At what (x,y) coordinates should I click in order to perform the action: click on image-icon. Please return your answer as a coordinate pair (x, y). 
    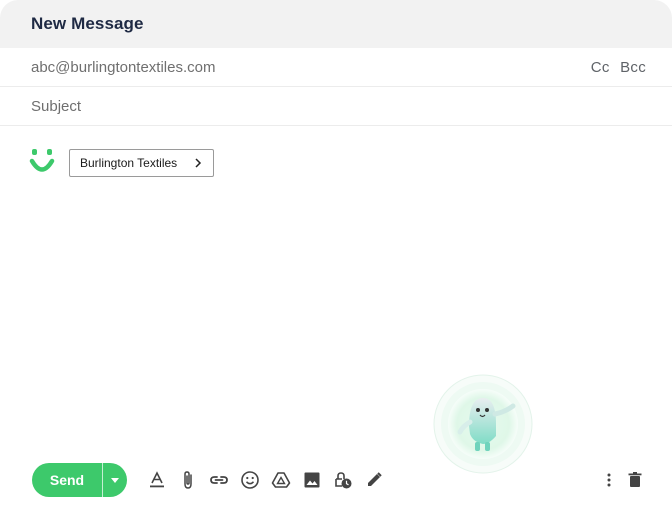
    Looking at the image, I should click on (311, 480).